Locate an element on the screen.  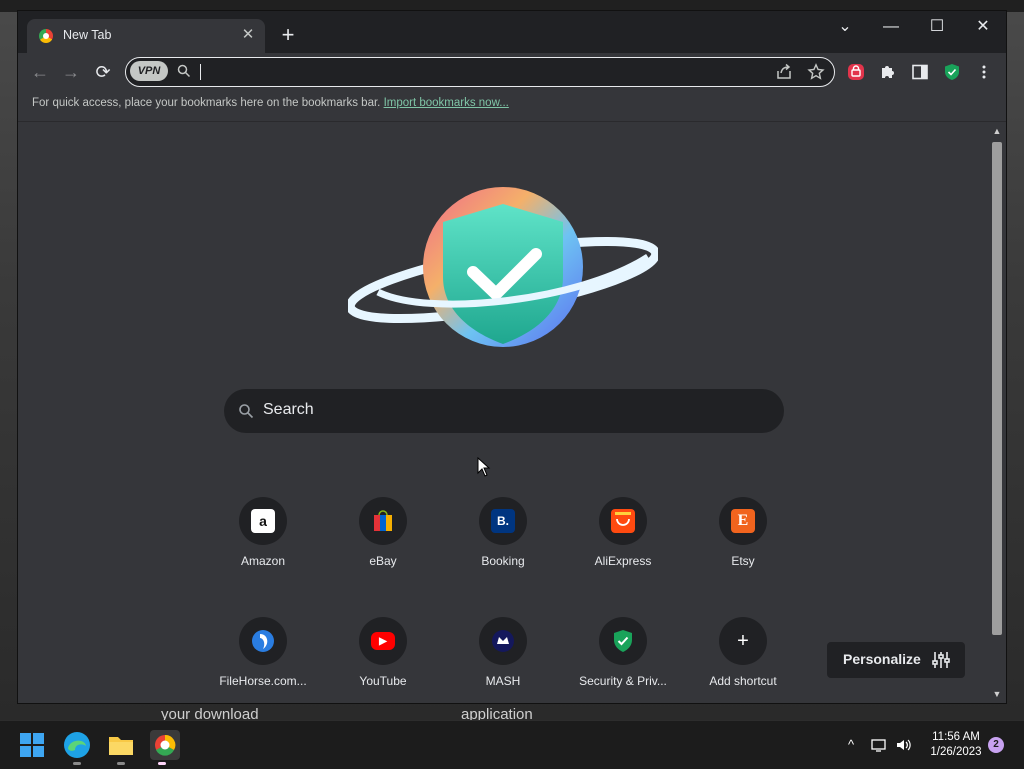
filehorse-icon is located at coordinates (263, 641).